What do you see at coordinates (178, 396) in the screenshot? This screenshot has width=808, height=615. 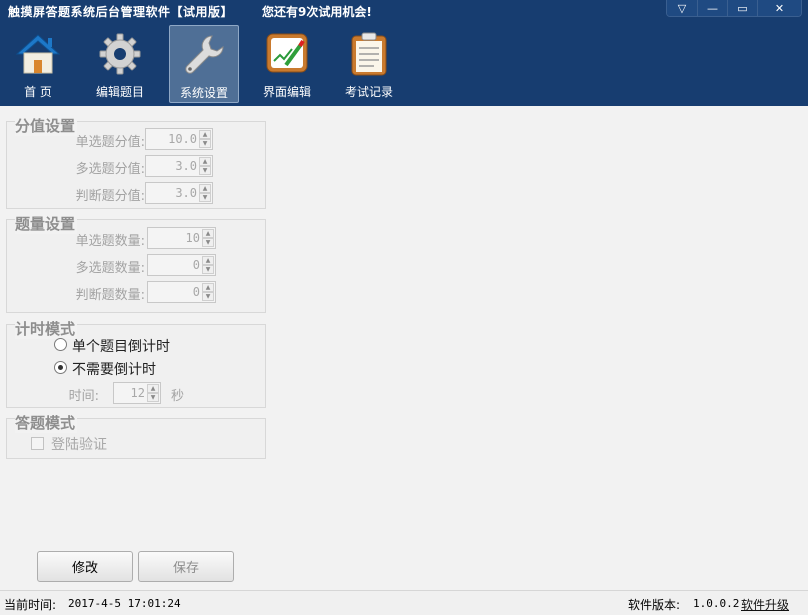 I see `time-unit: 秒` at bounding box center [178, 396].